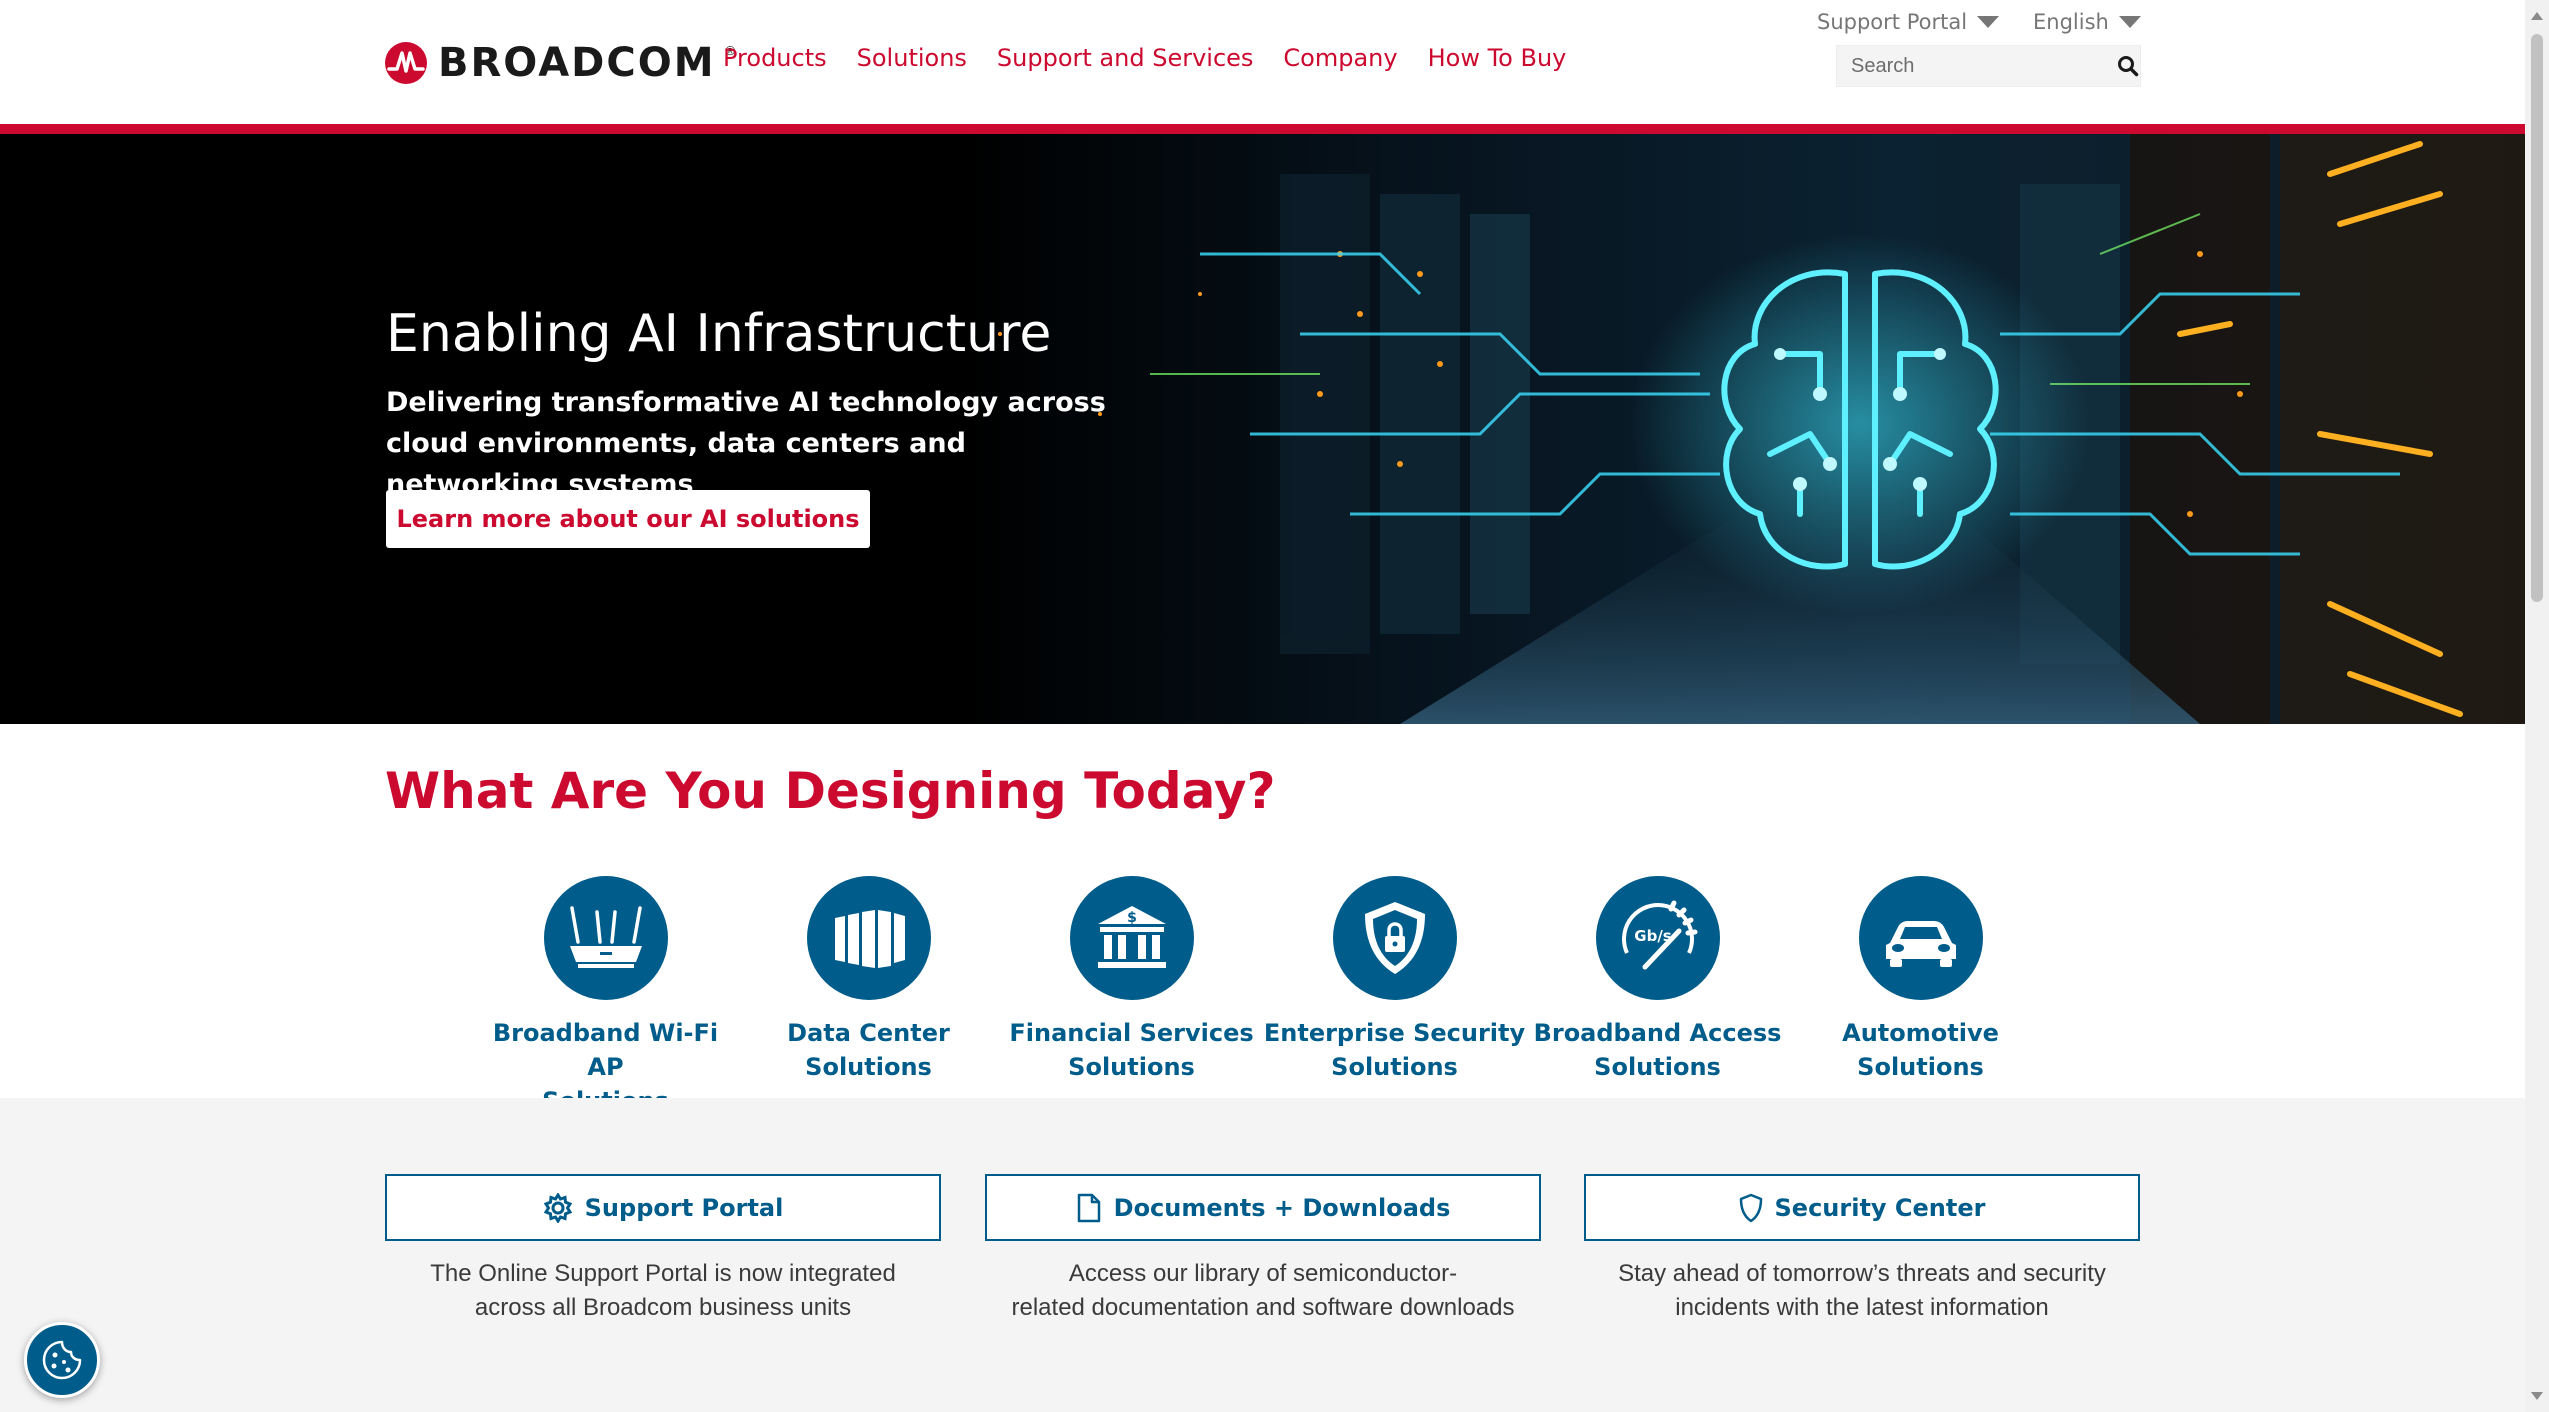 Image resolution: width=2549 pixels, height=1412 pixels. What do you see at coordinates (1657, 938) in the screenshot?
I see `speedometer-icon: Gb/s` at bounding box center [1657, 938].